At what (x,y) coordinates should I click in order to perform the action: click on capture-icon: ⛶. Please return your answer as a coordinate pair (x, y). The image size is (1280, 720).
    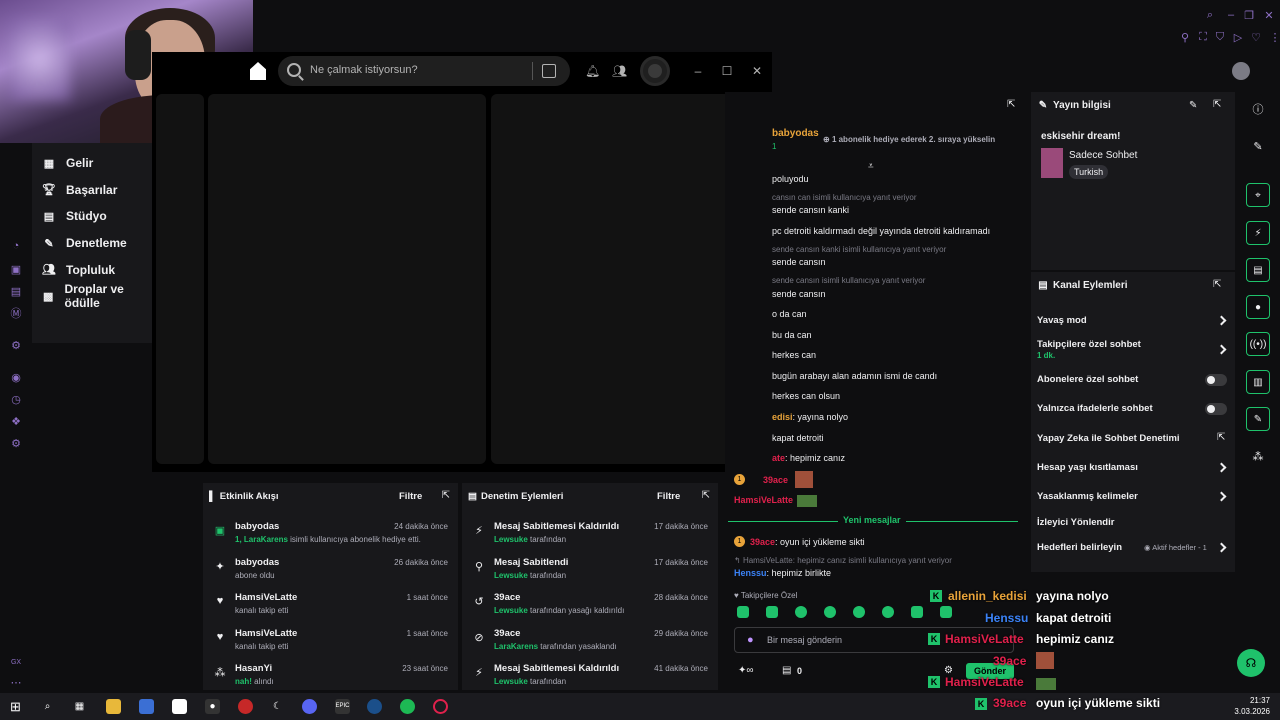
    Looking at the image, I should click on (1203, 37).